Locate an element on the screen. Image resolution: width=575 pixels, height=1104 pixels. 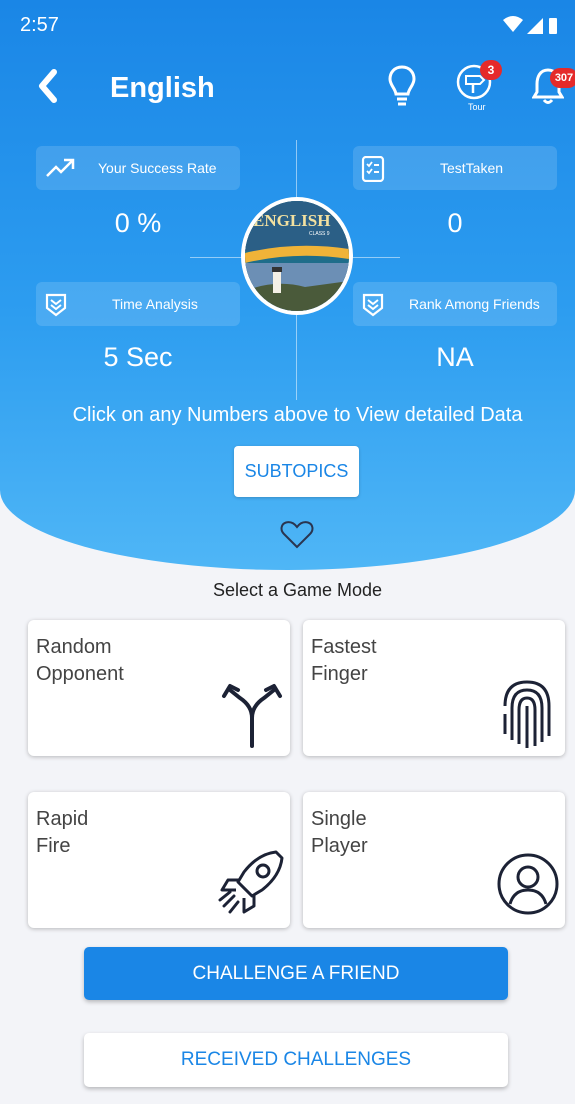
tests-taken-value: 0 is located at coordinates (455, 223).